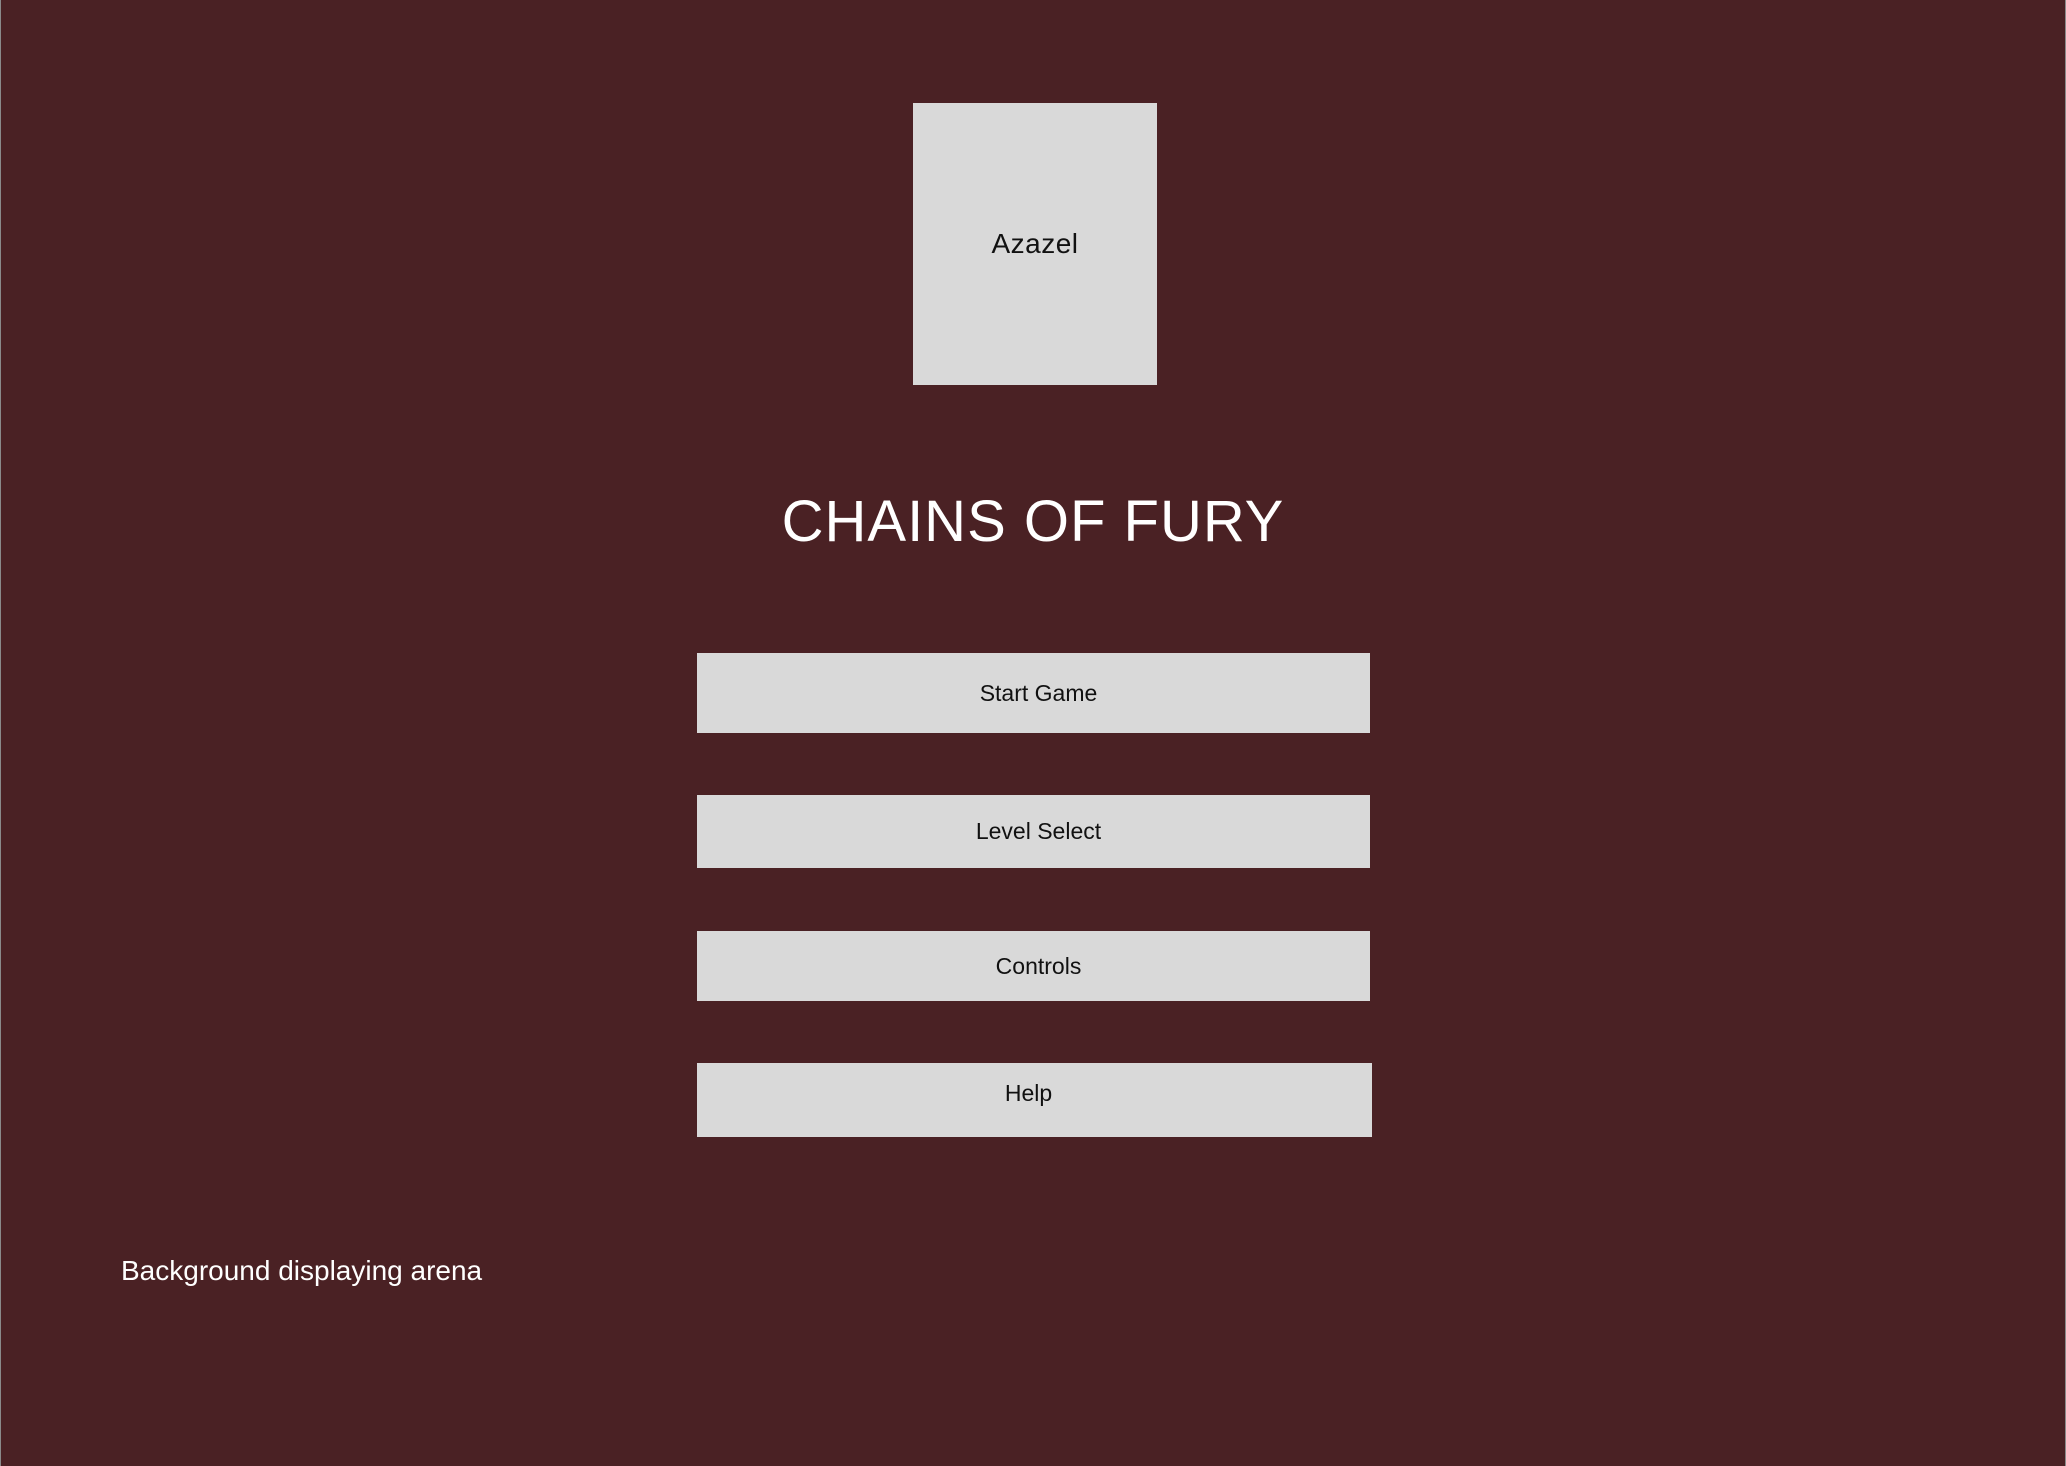  I want to click on controls-button: Controls, so click(1033, 966).